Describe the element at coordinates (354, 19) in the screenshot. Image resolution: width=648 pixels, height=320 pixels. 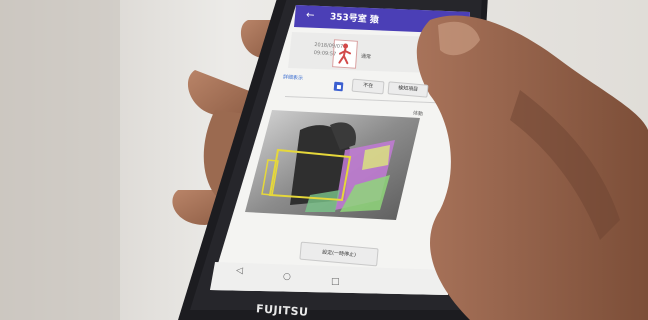
I see `screen-title: 353号室 猿` at that location.